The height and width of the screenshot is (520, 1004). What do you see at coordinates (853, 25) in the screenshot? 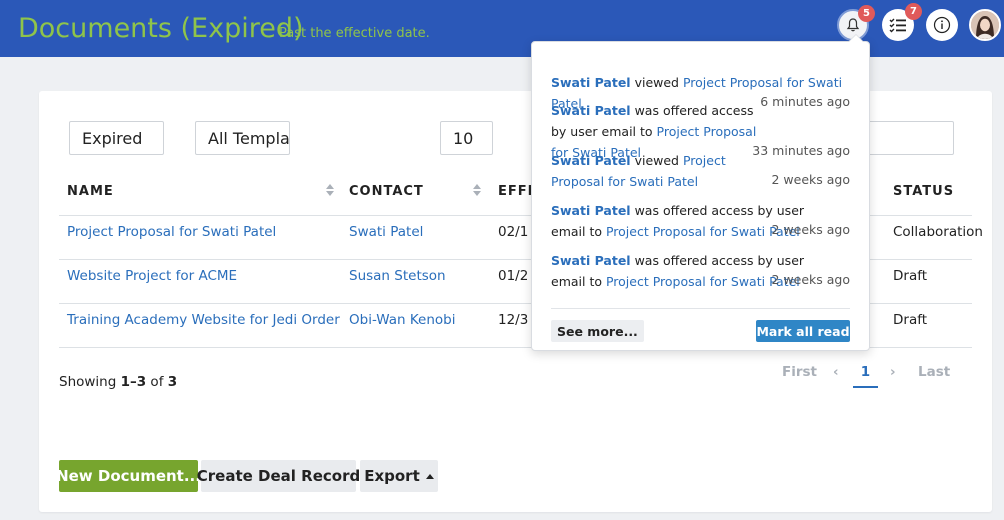
I see `bell-icon` at bounding box center [853, 25].